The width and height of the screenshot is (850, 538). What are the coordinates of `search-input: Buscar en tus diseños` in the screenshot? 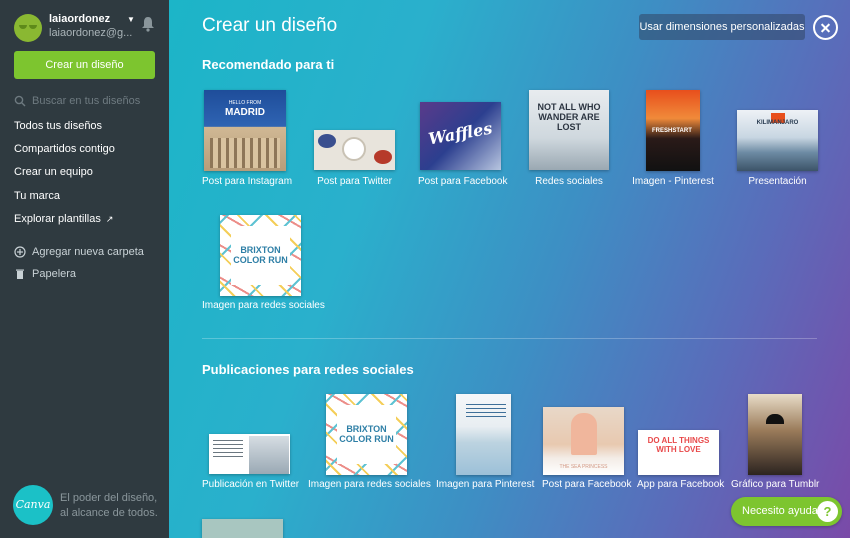 It's located at (86, 102).